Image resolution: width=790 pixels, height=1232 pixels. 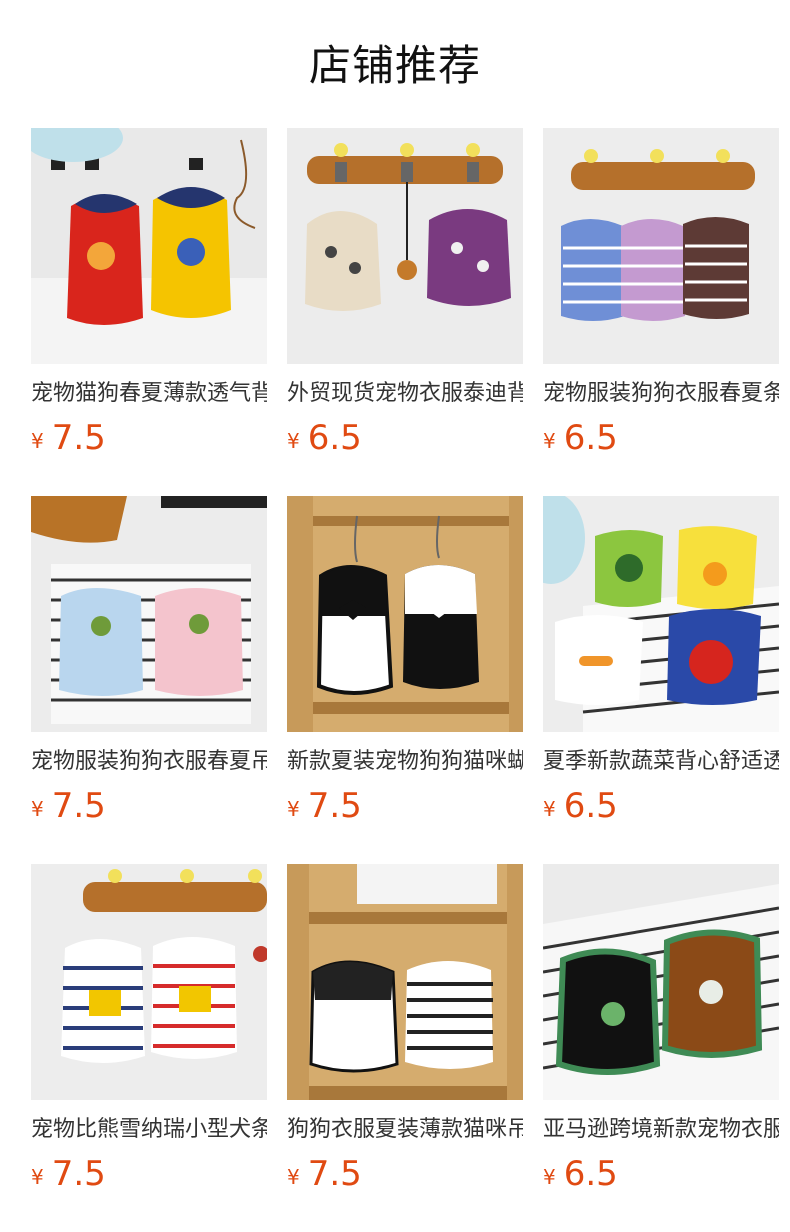 What do you see at coordinates (405, 762) in the screenshot?
I see `product-name: 新款夏装宠物狗狗猫咪蝴蝶结吊带` at bounding box center [405, 762].